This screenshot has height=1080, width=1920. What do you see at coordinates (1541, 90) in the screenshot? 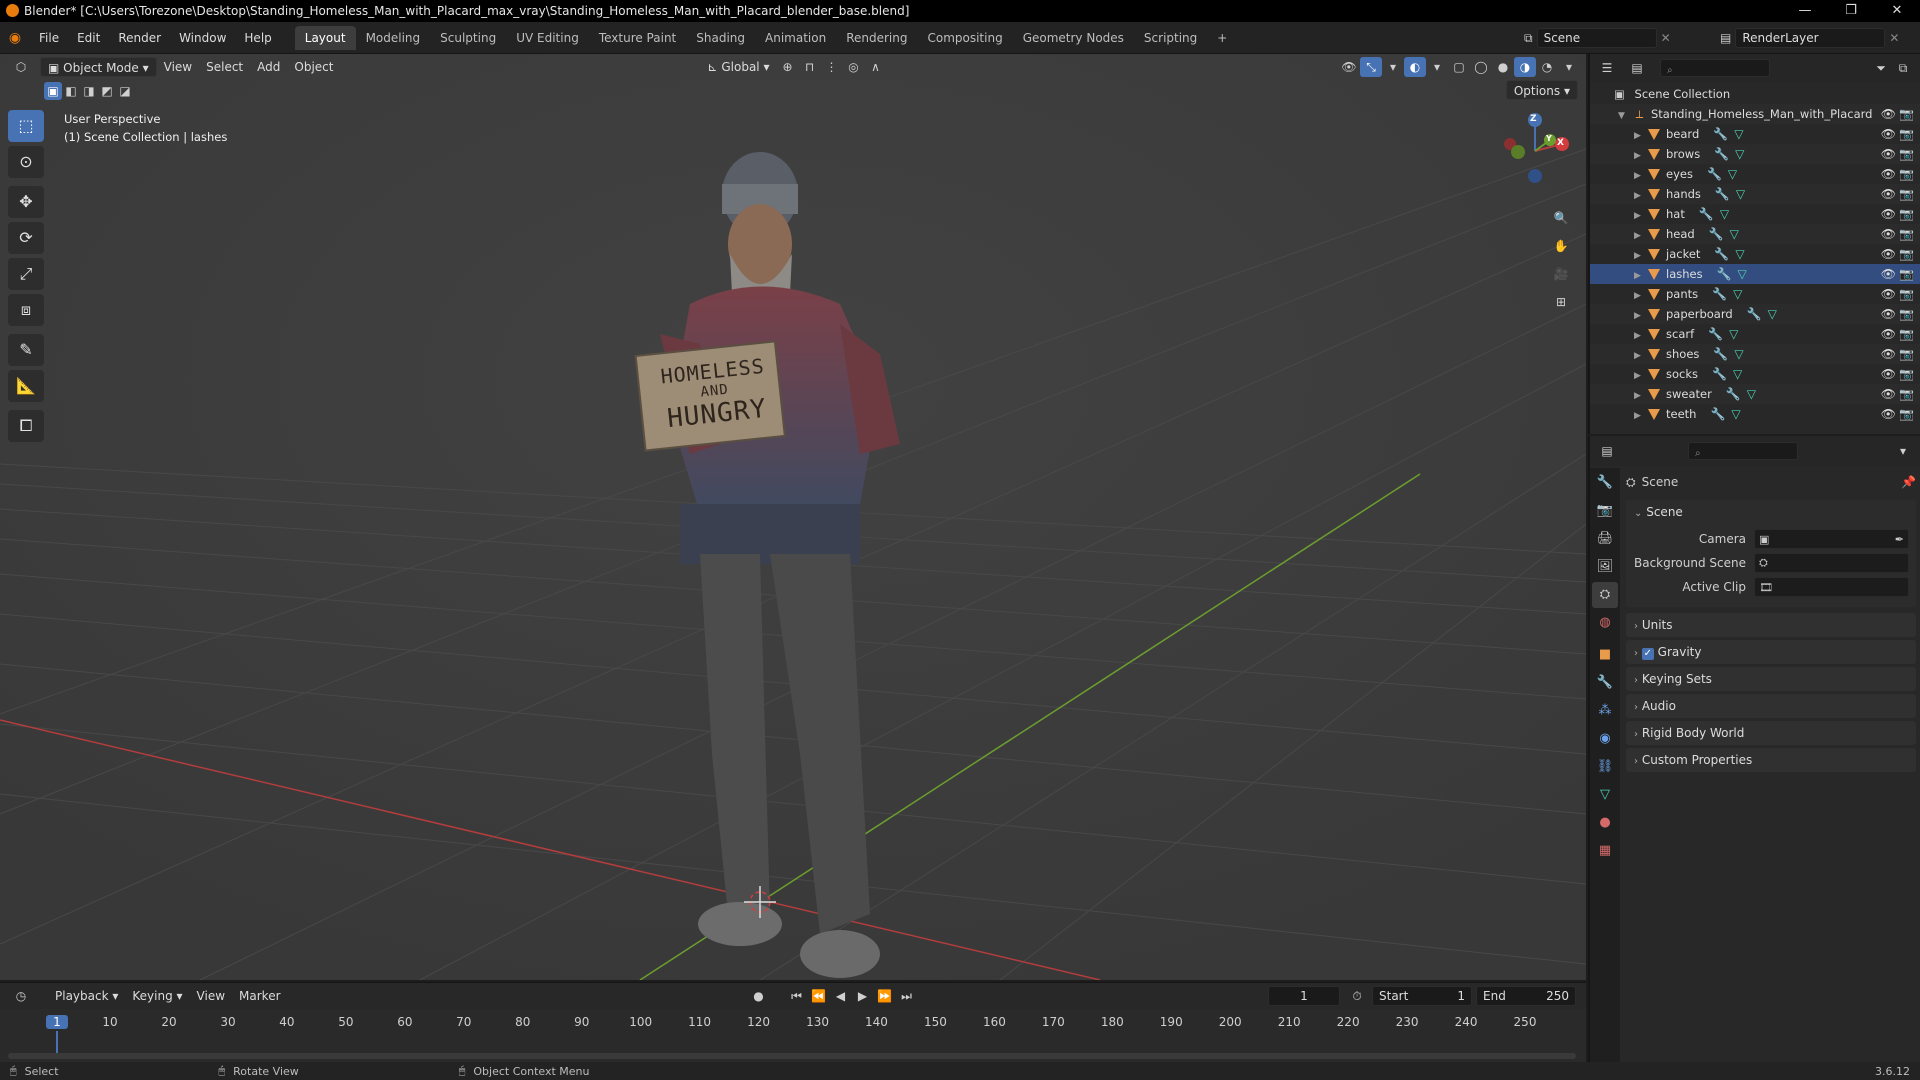
I see `options-dropdown: Options ▾` at bounding box center [1541, 90].